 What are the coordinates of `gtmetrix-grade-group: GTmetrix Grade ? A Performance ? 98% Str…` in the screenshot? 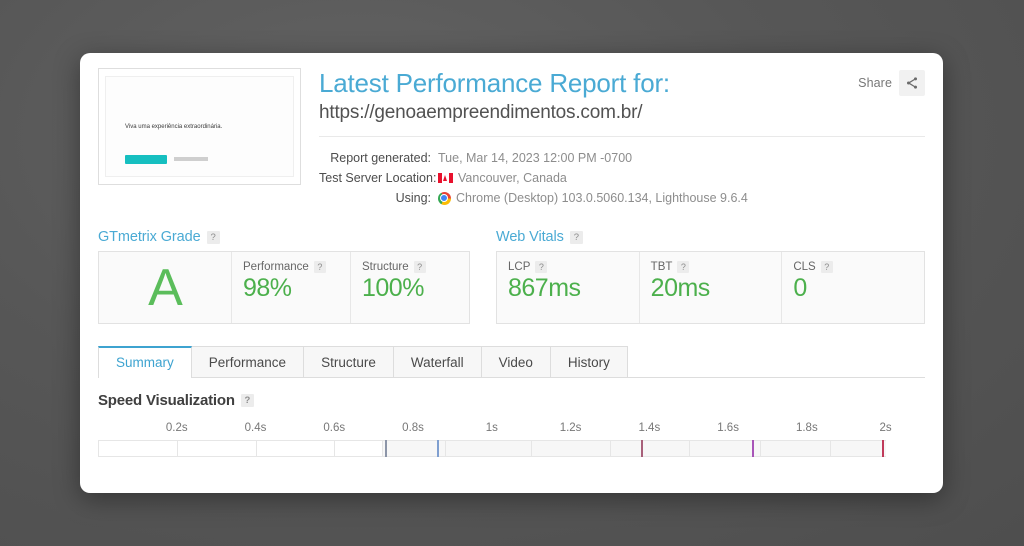 It's located at (284, 276).